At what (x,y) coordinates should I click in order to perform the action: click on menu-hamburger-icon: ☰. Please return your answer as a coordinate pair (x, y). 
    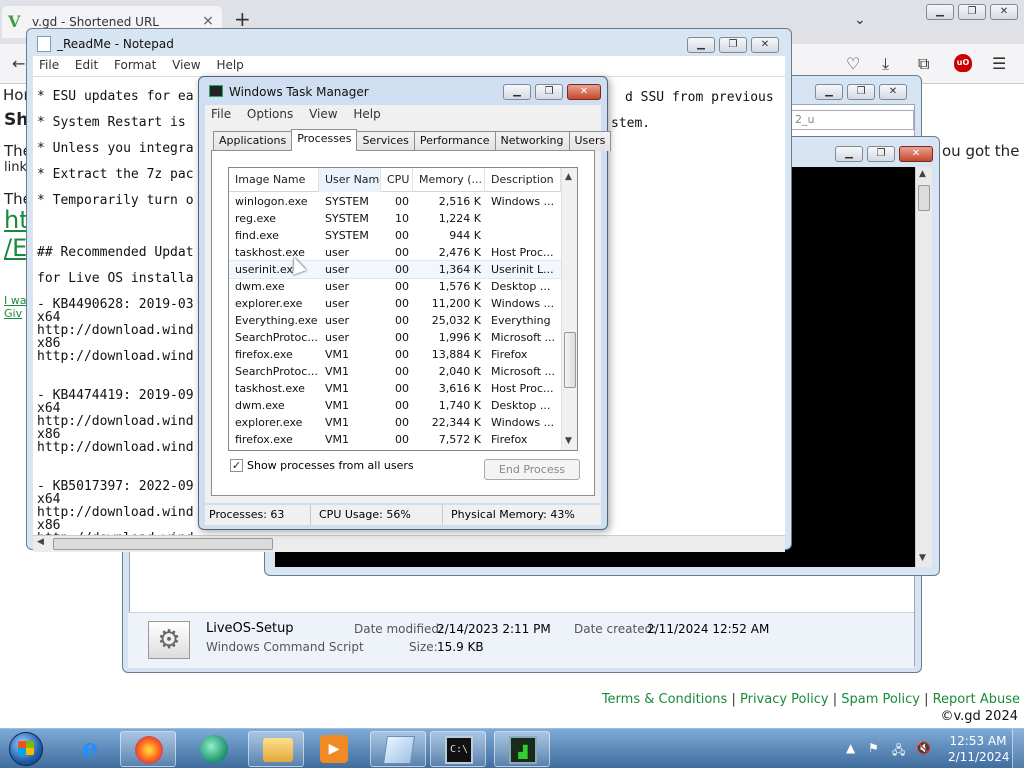
    Looking at the image, I should click on (999, 63).